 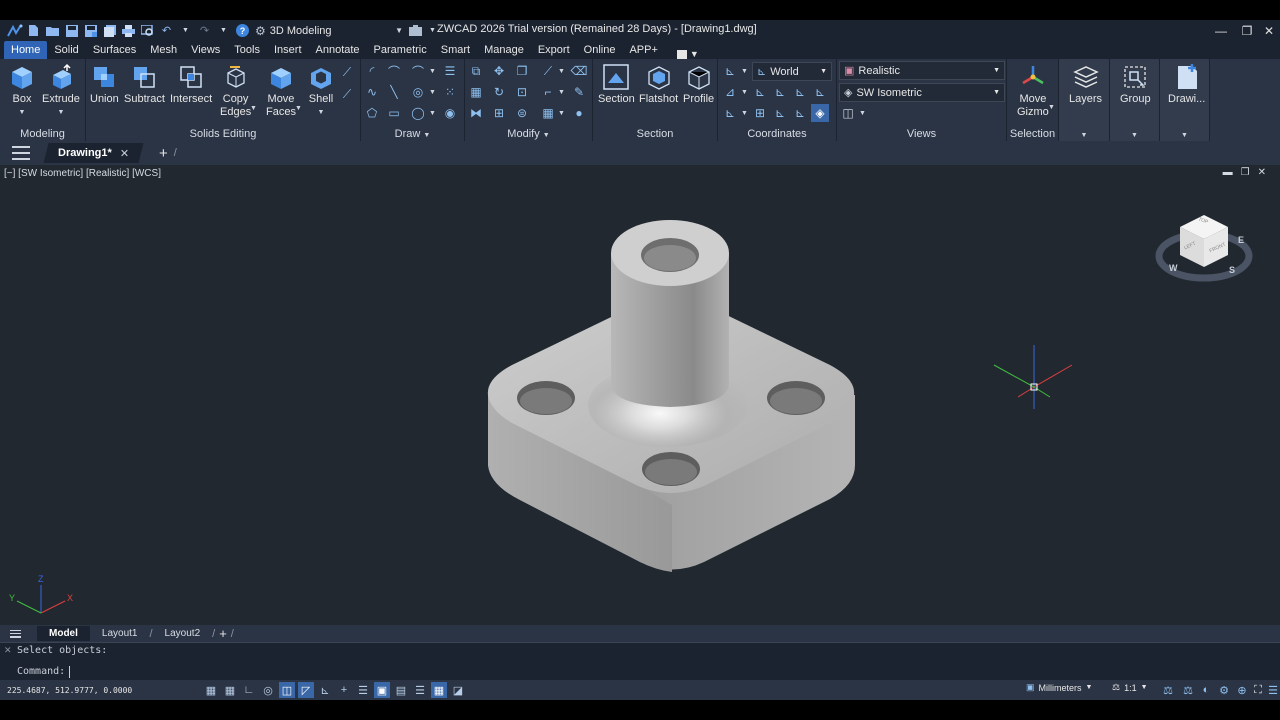 What do you see at coordinates (415, 30) in the screenshot?
I see `toolbar-customize-icon` at bounding box center [415, 30].